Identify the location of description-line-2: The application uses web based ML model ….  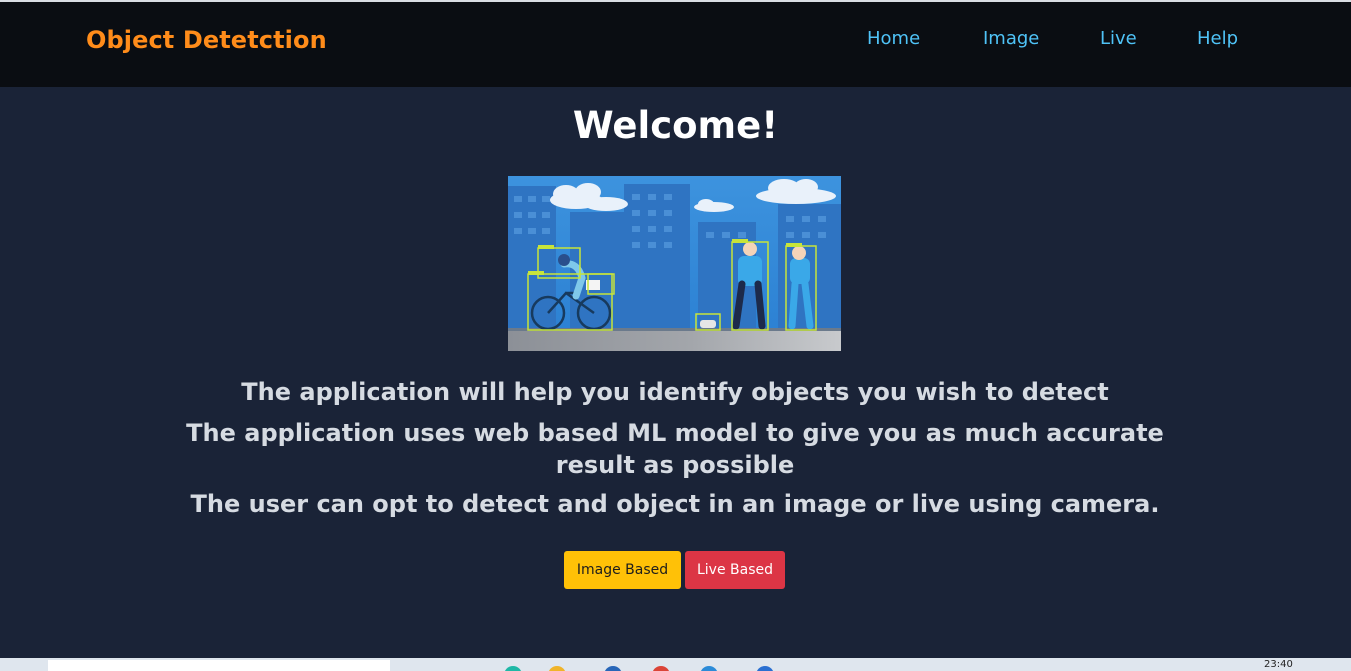
(675, 449).